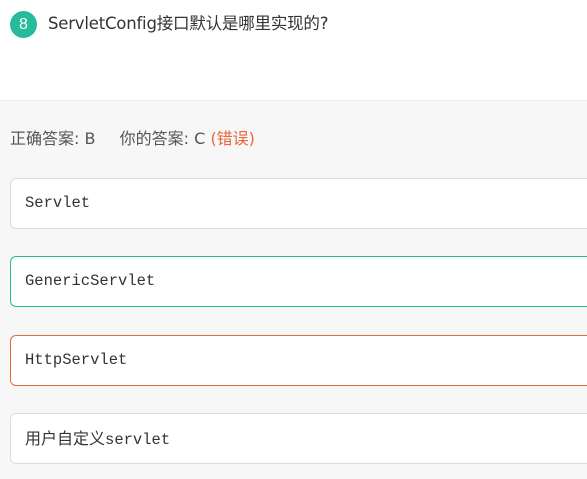 The height and width of the screenshot is (479, 587). What do you see at coordinates (138, 440) in the screenshot?
I see `option-d-suffix: servlet` at bounding box center [138, 440].